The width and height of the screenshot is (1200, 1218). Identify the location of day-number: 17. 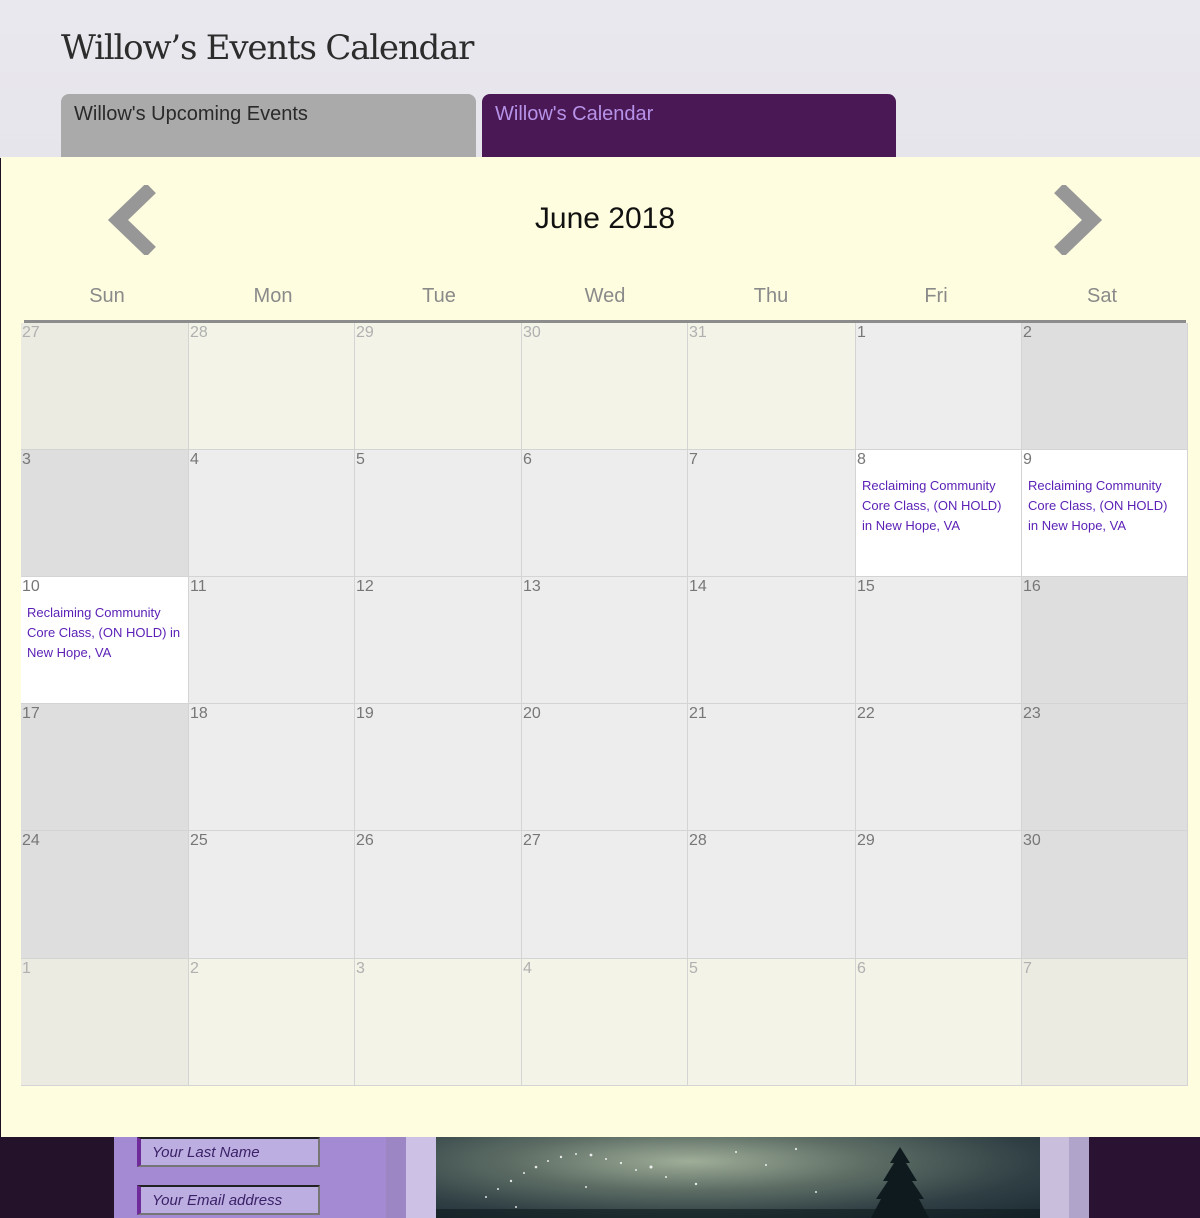
(31, 713).